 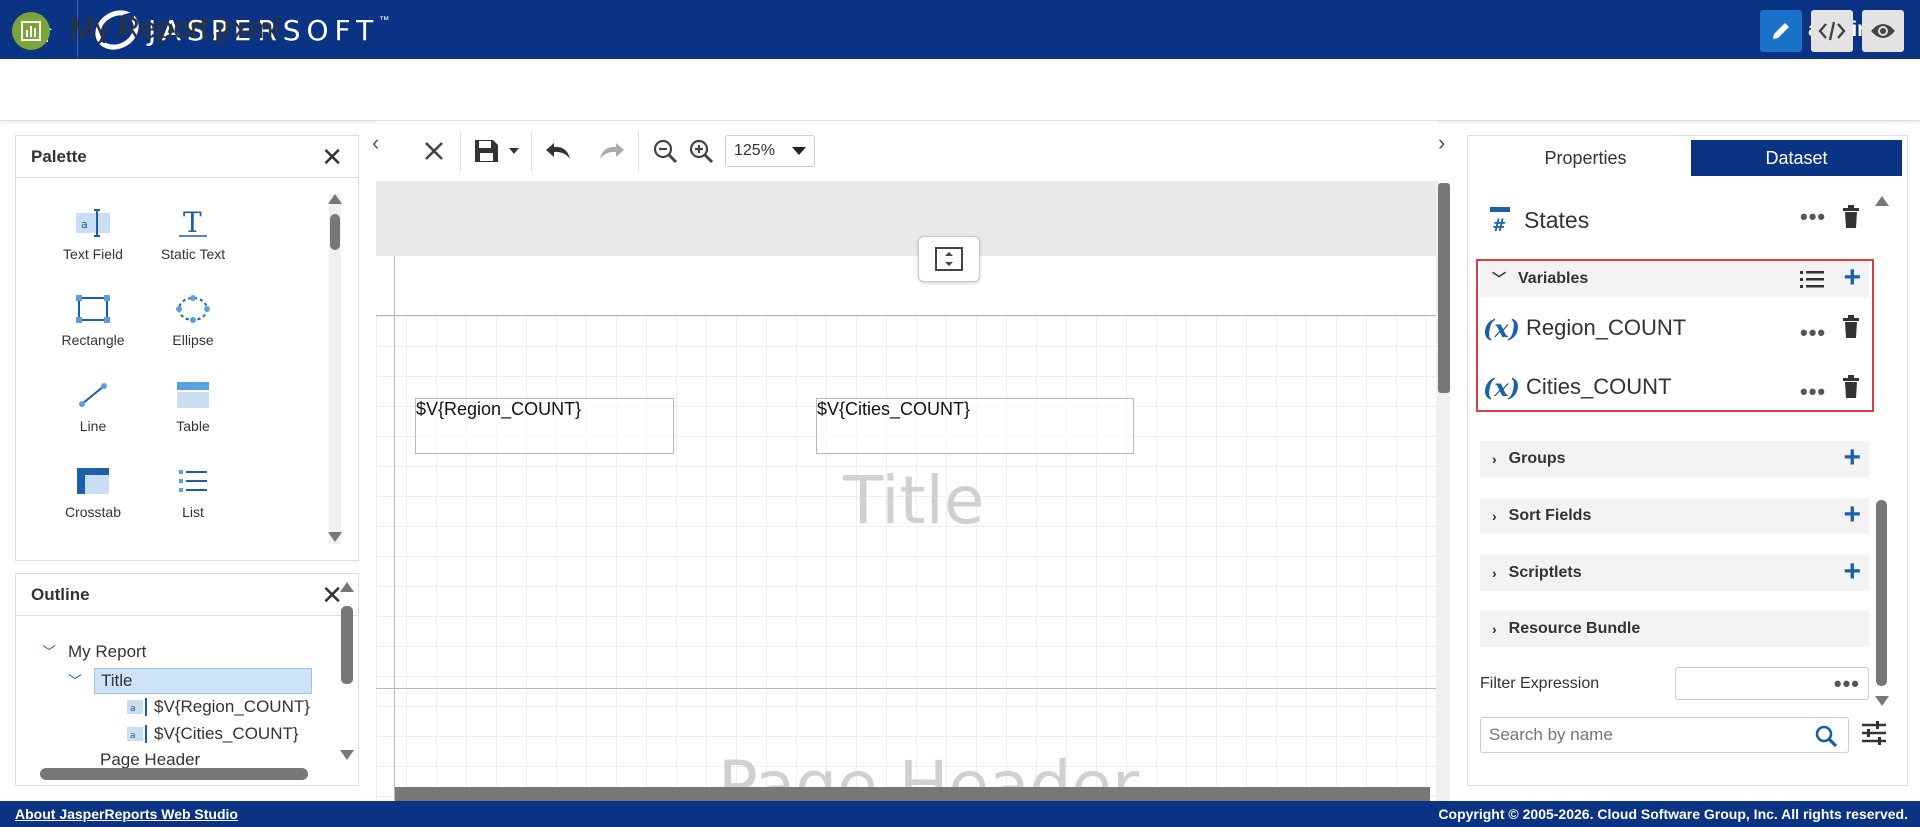 What do you see at coordinates (912, 794) in the screenshot?
I see `canvas-horizontal-scroll-thumb` at bounding box center [912, 794].